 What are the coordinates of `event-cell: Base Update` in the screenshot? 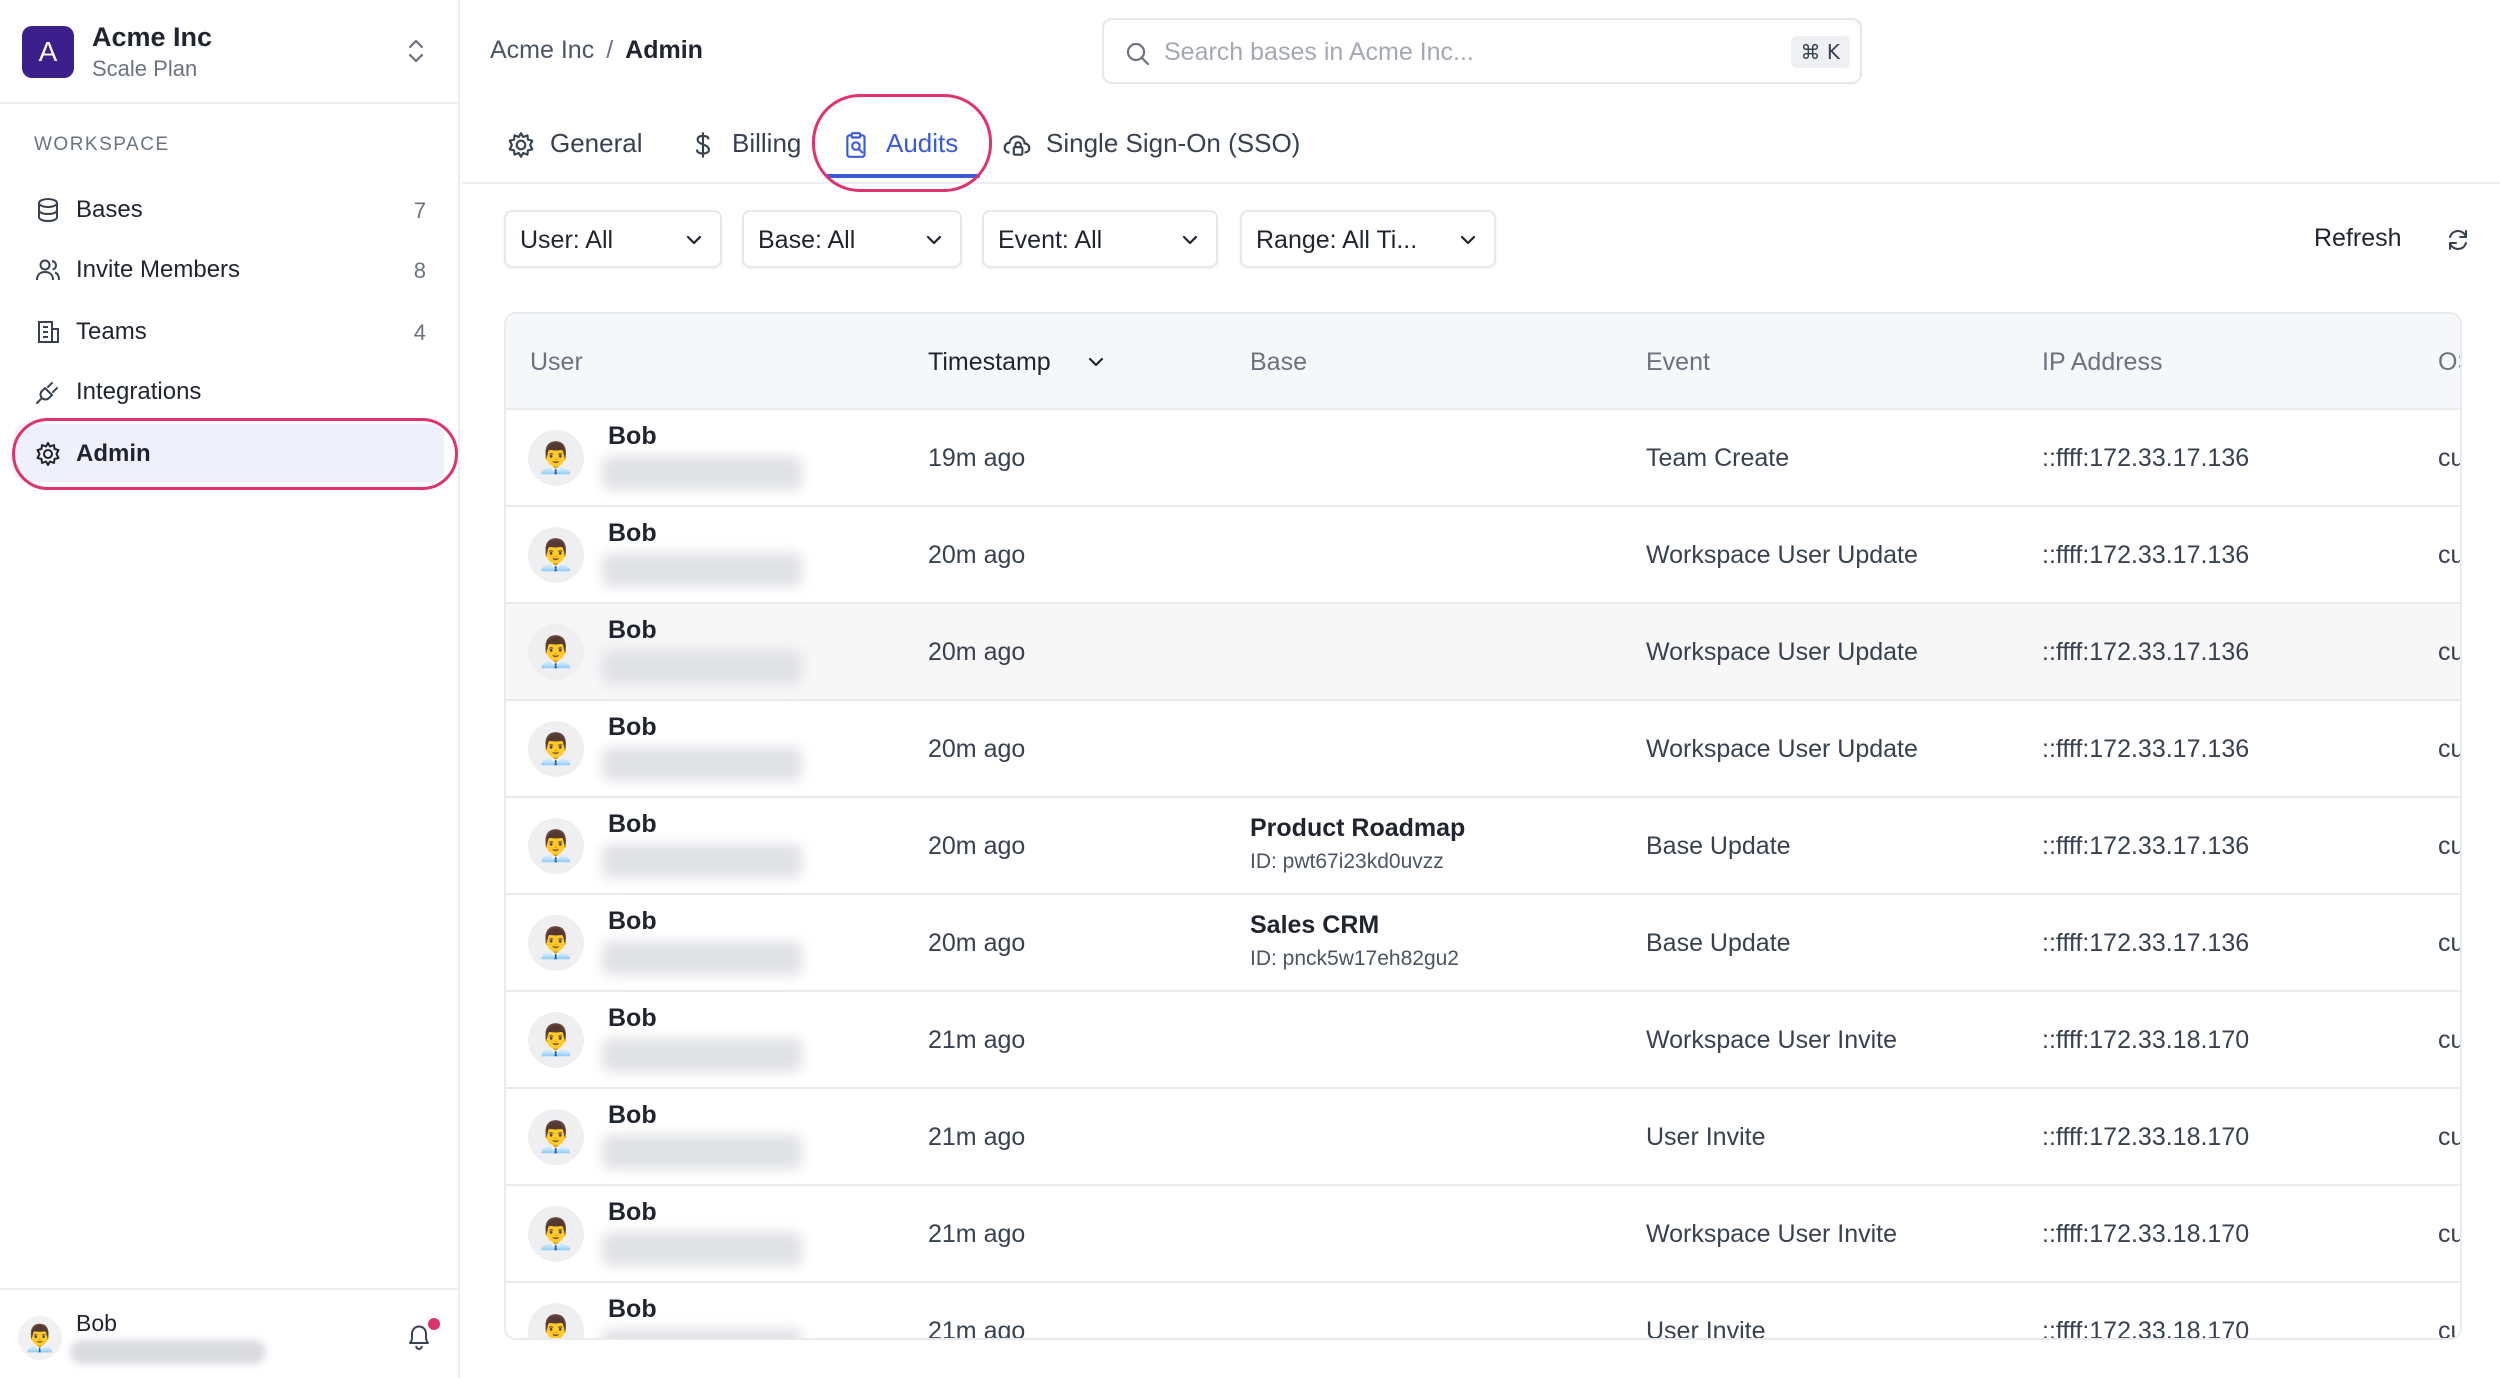 It's located at (1718, 943).